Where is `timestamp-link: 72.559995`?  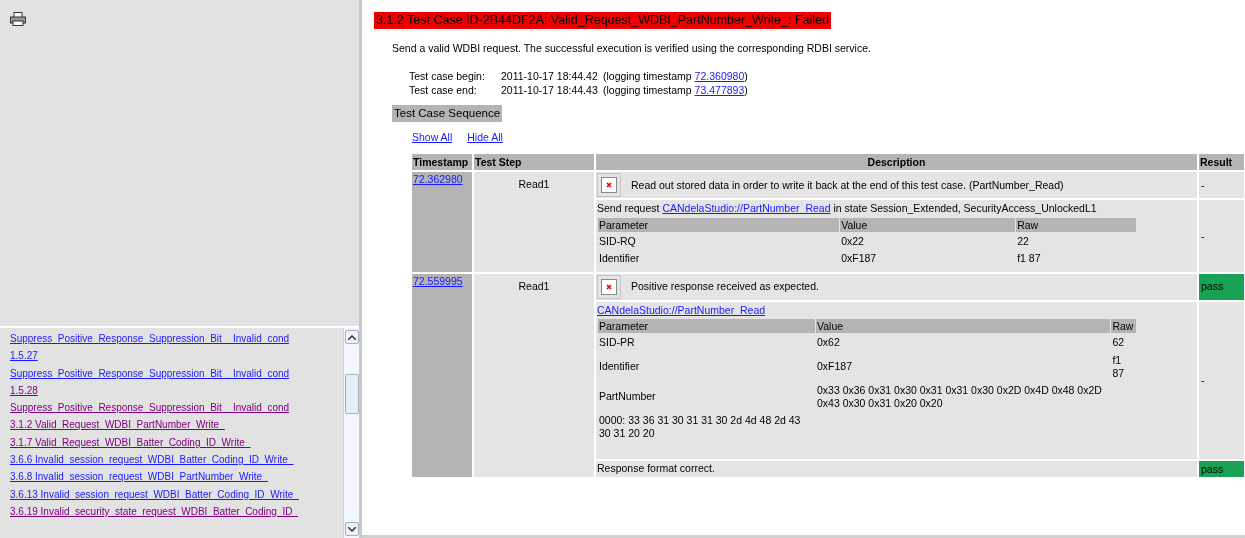
timestamp-link: 72.559995 is located at coordinates (438, 280).